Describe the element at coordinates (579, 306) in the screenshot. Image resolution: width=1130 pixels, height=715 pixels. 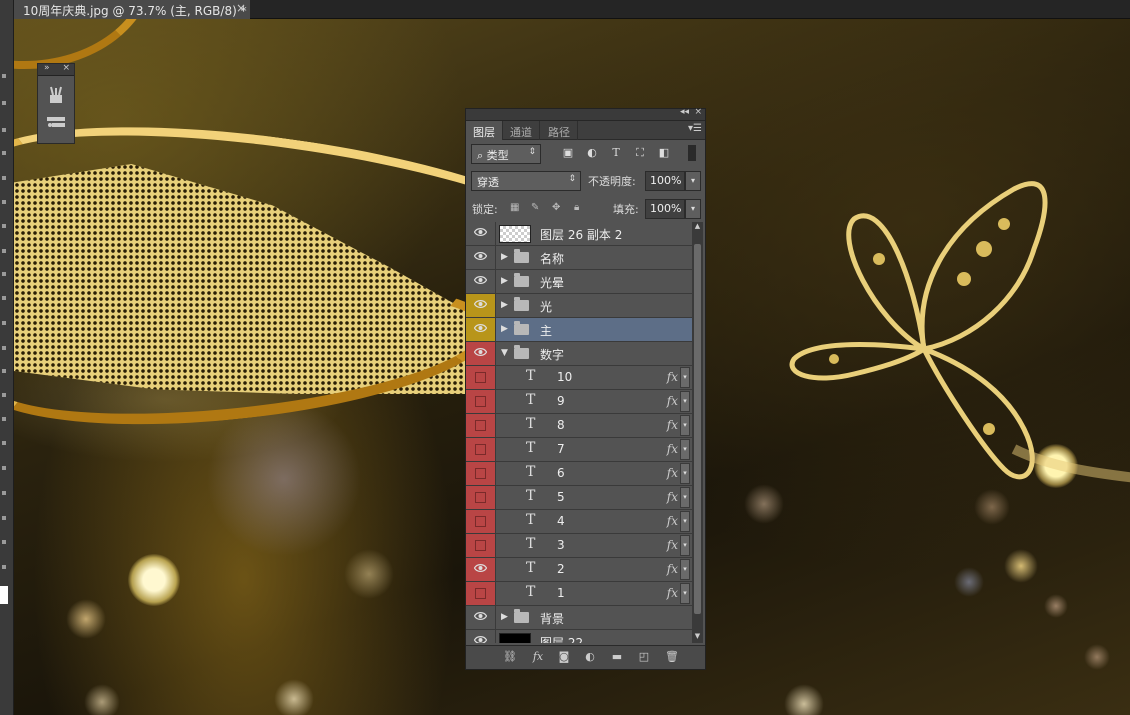
I see `layer-group-row: ▶ 光` at that location.